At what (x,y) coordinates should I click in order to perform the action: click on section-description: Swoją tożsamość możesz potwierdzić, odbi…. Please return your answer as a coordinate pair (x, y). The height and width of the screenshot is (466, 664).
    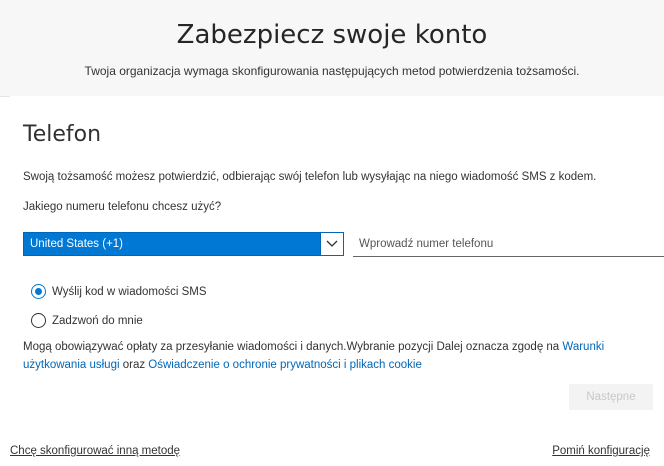
    Looking at the image, I should click on (310, 177).